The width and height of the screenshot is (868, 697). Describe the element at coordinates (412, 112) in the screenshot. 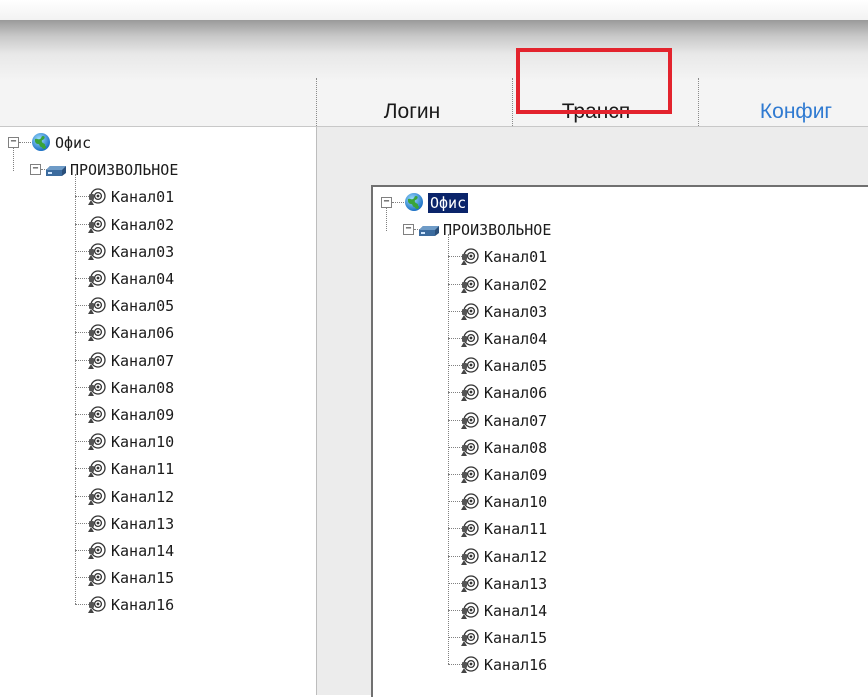

I see `tab-login: Логин` at that location.